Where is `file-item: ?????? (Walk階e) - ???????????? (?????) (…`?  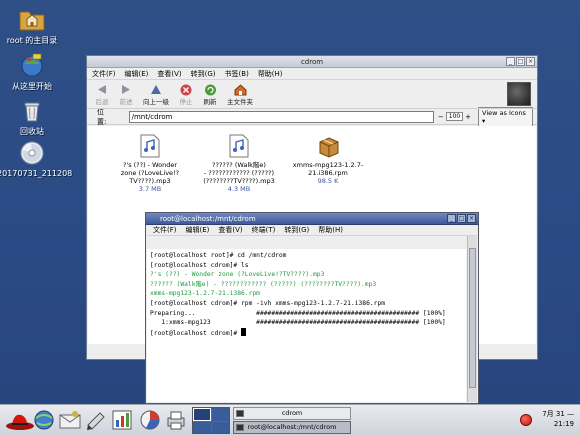 file-item: ?????? (Walk階e) - ???????????? (?????) (… is located at coordinates (239, 161).